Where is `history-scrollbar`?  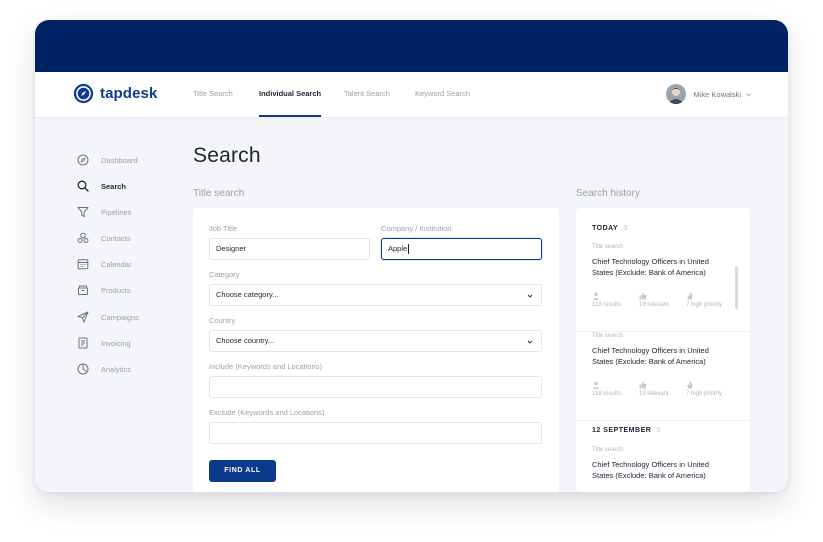
history-scrollbar is located at coordinates (736, 287).